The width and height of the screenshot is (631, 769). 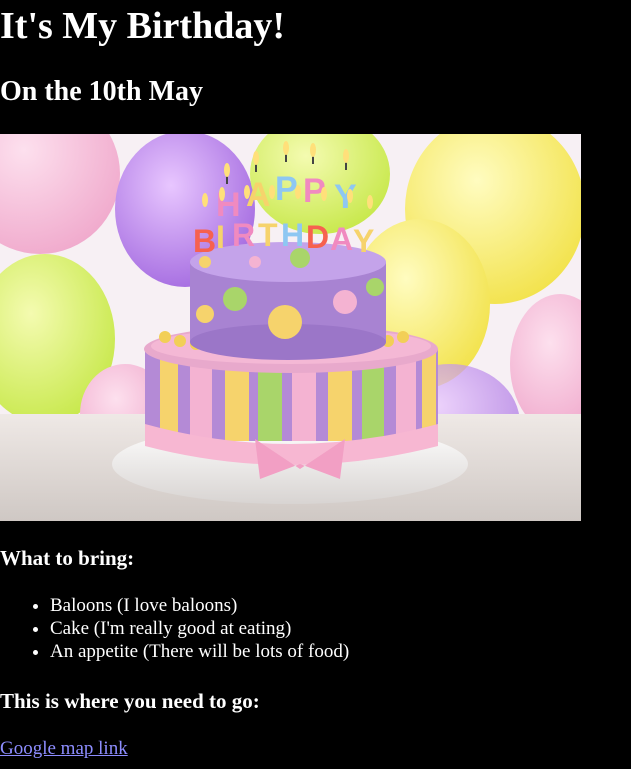 I want to click on list-item: An appetite (There will be lots of food), so click(x=199, y=651).